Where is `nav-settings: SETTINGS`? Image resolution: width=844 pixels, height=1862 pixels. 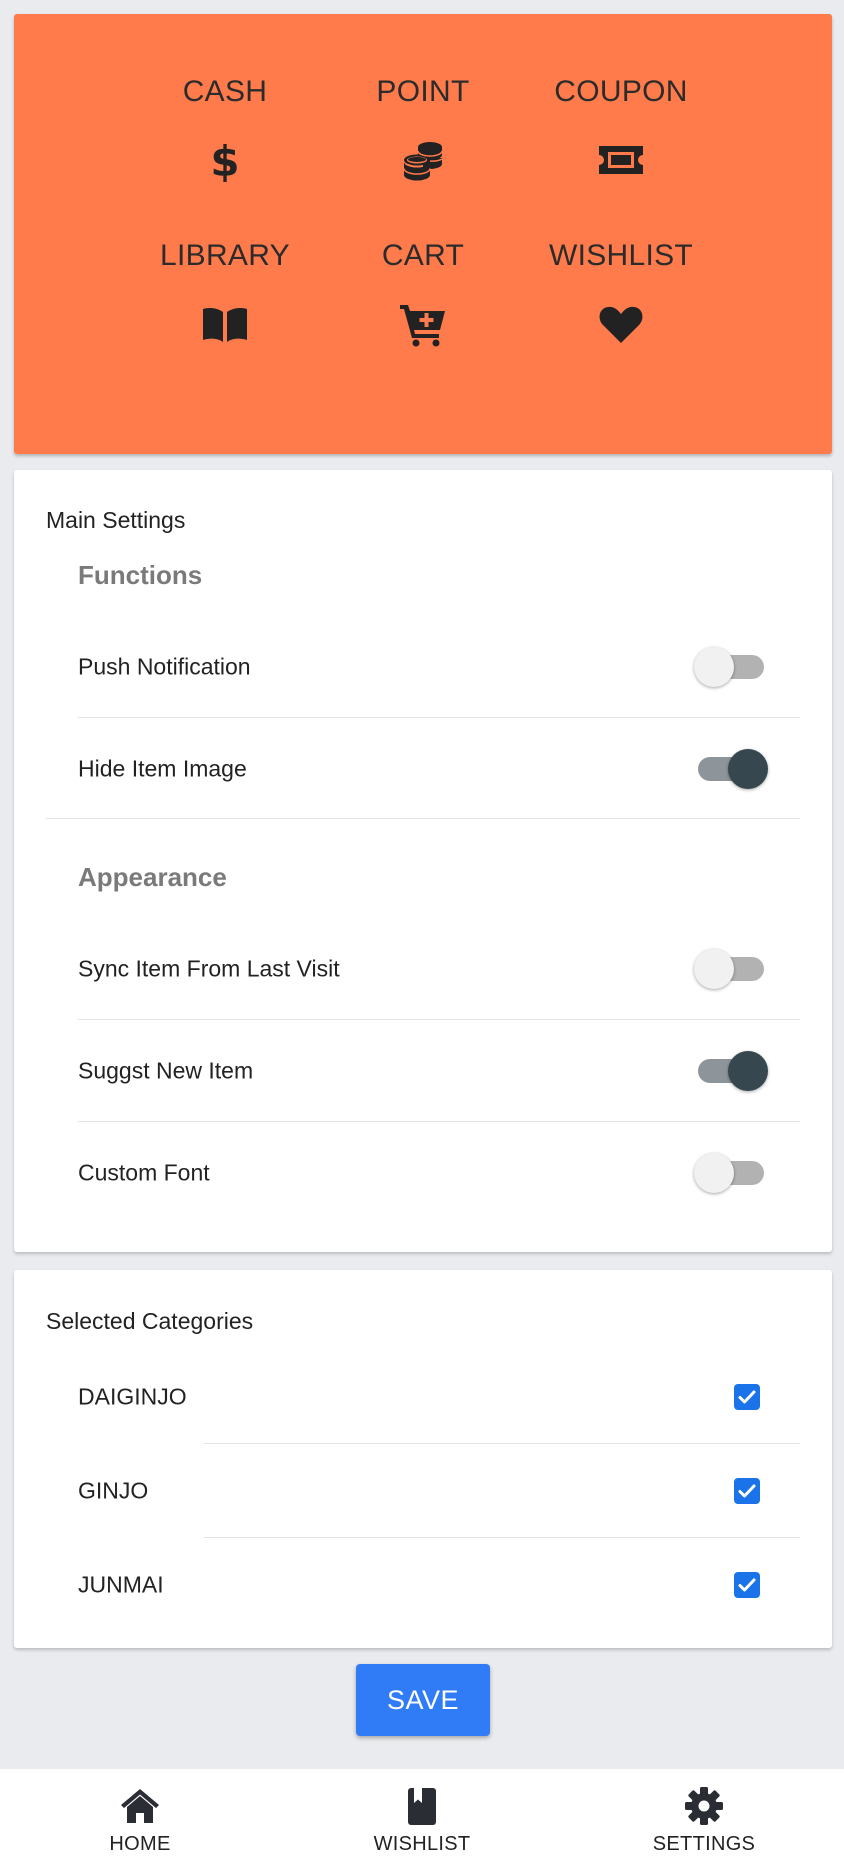 nav-settings: SETTINGS is located at coordinates (704, 1820).